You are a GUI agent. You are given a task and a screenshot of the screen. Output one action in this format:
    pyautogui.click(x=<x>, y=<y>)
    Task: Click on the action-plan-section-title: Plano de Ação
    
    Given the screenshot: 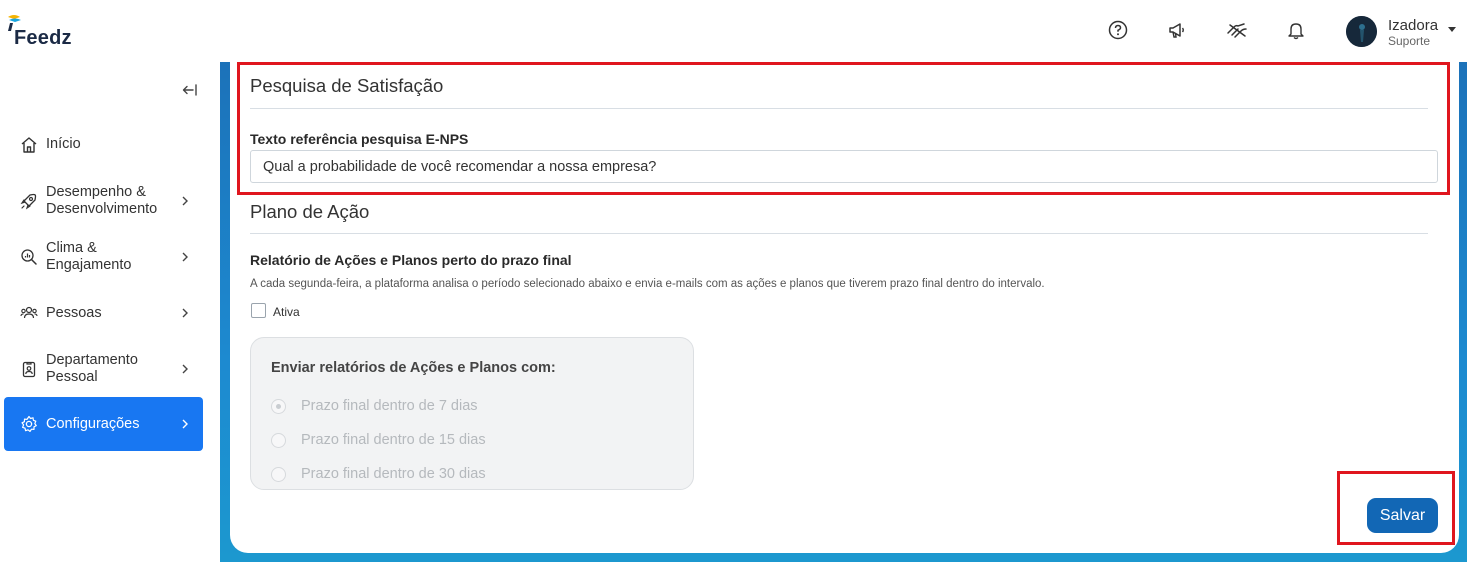 What is the action you would take?
    pyautogui.click(x=310, y=211)
    